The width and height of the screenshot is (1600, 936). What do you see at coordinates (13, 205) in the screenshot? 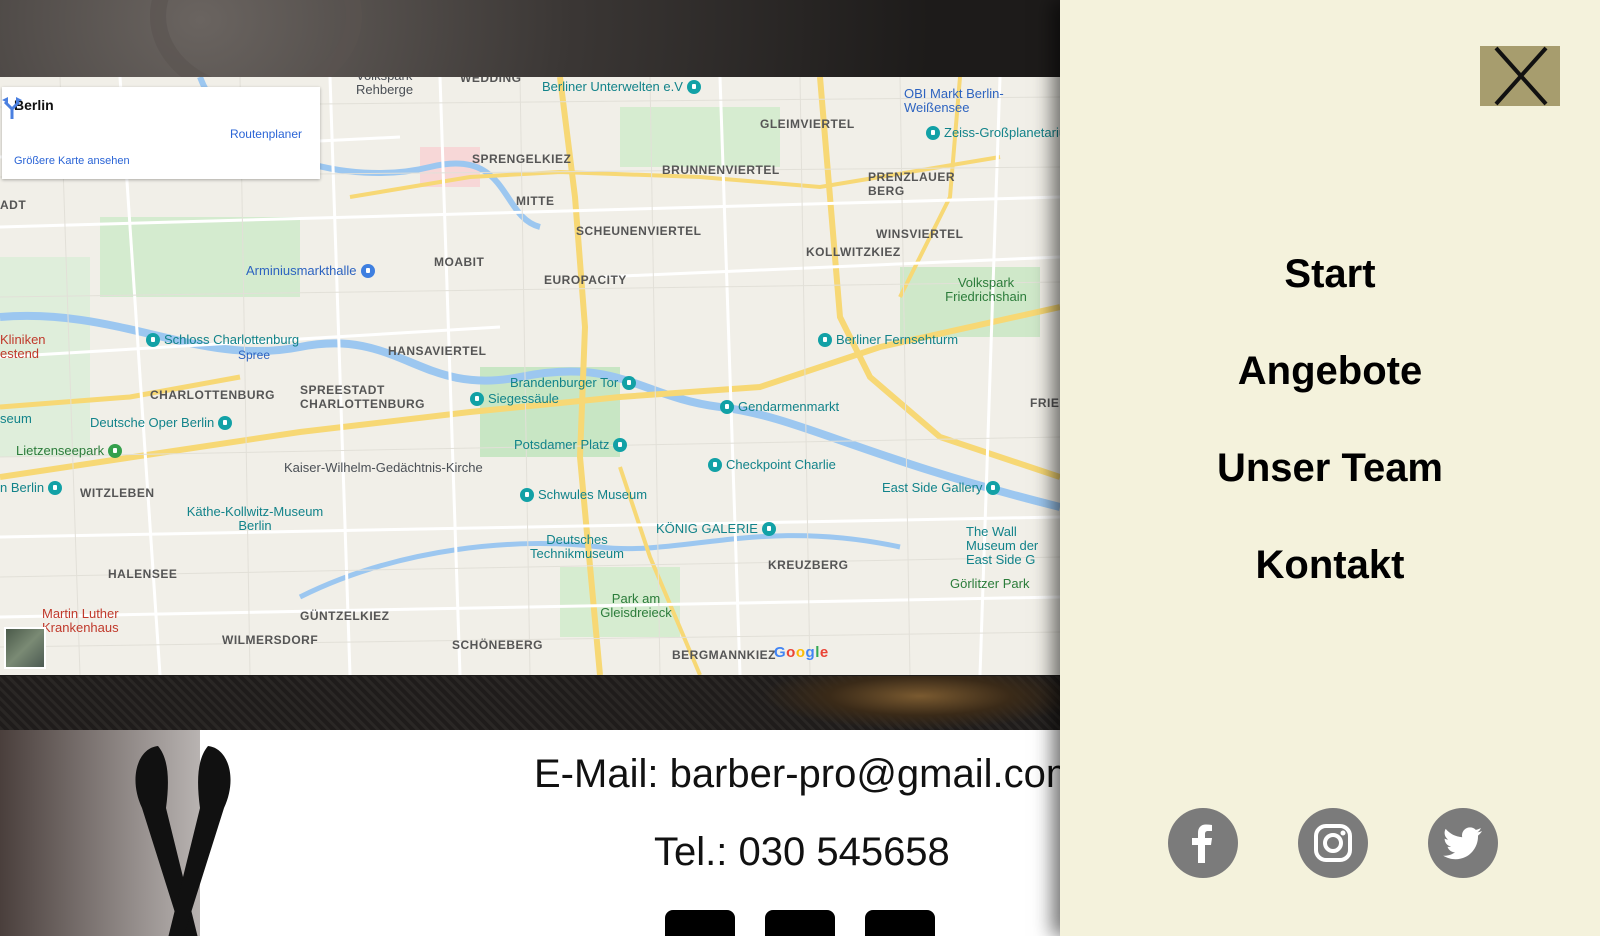
I see `map-district-label: ADT` at bounding box center [13, 205].